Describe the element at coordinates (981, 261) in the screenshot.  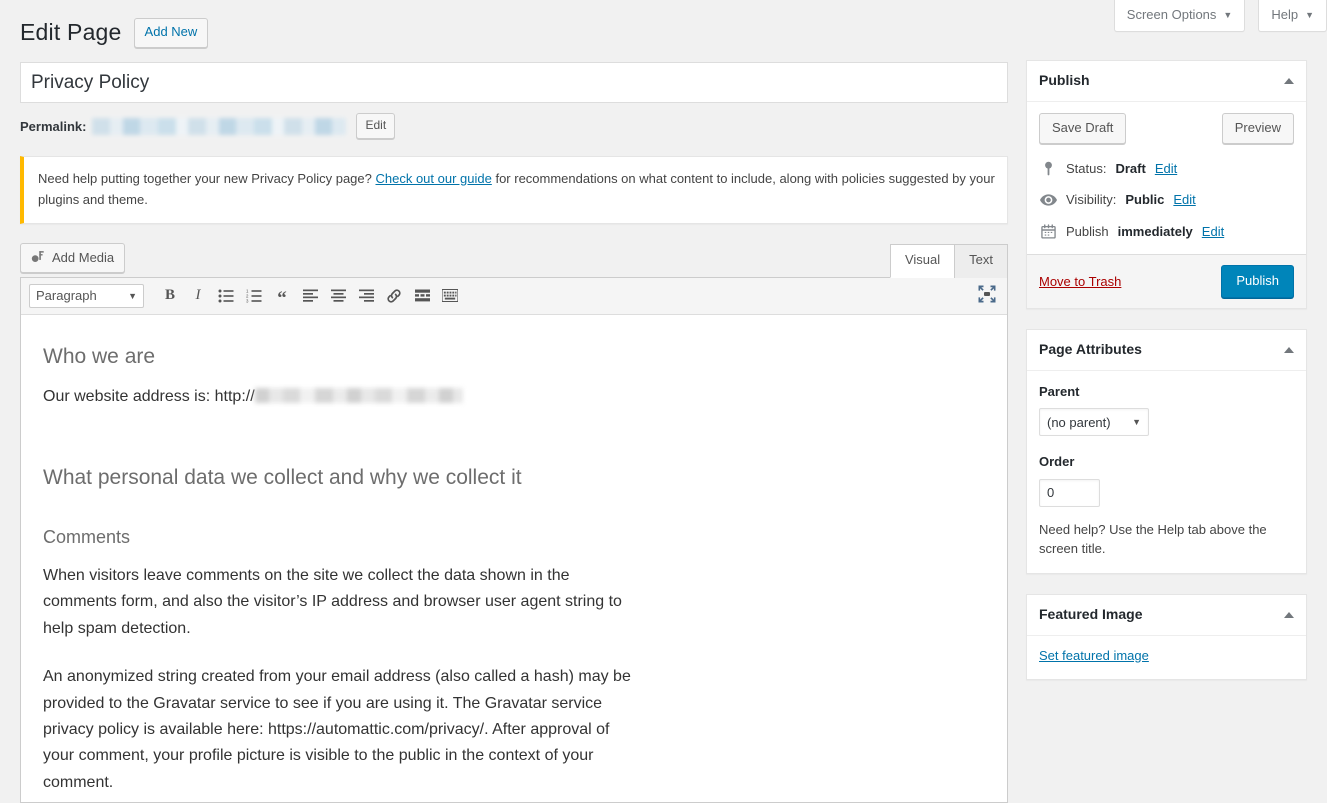
I see `tab-text: Text` at that location.